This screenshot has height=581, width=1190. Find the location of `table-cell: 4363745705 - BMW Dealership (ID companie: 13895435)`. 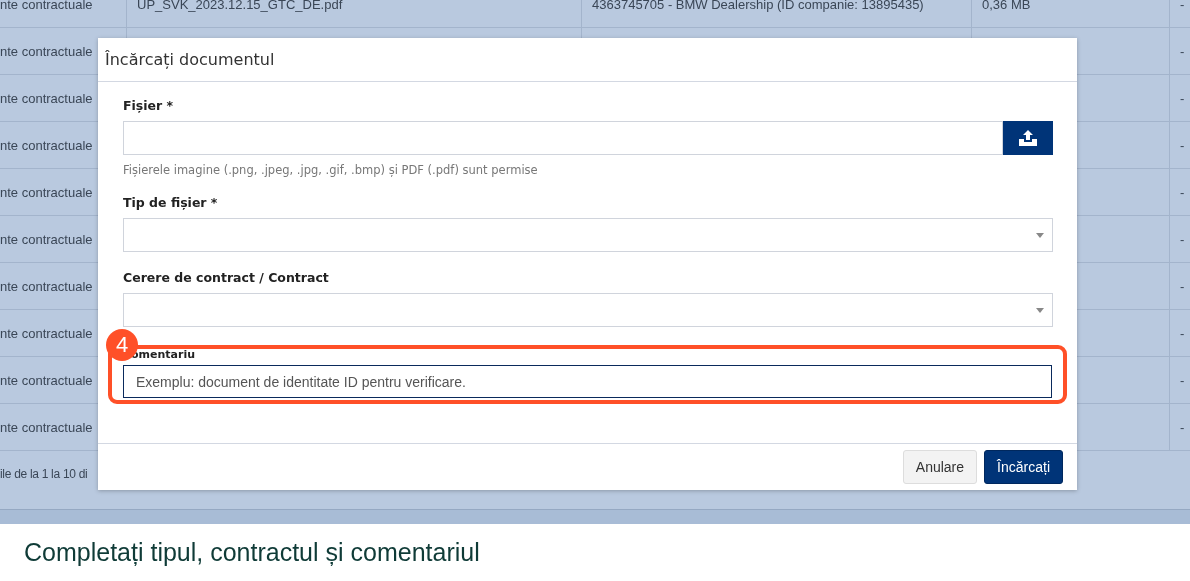

table-cell: 4363745705 - BMW Dealership (ID companie: 13895435) is located at coordinates (758, 6).